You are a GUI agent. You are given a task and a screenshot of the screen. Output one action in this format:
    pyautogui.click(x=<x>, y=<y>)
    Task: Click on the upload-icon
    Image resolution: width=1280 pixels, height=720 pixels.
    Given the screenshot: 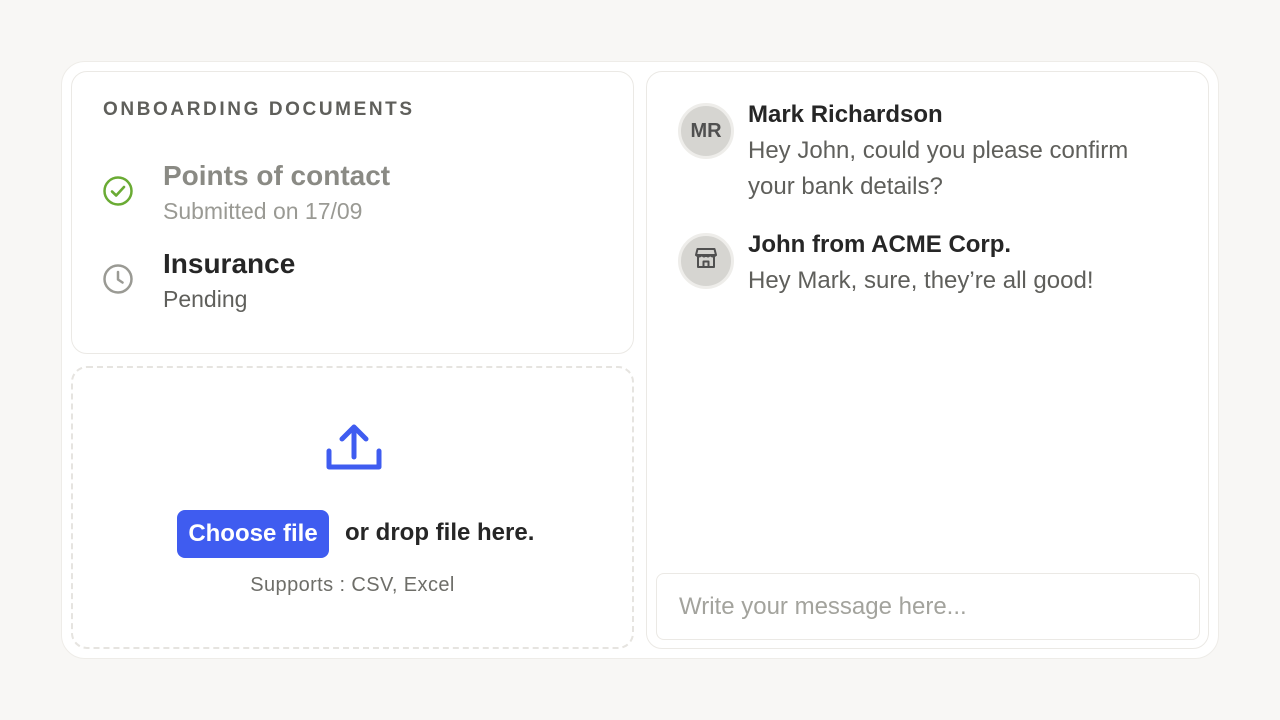 What is the action you would take?
    pyautogui.click(x=354, y=449)
    